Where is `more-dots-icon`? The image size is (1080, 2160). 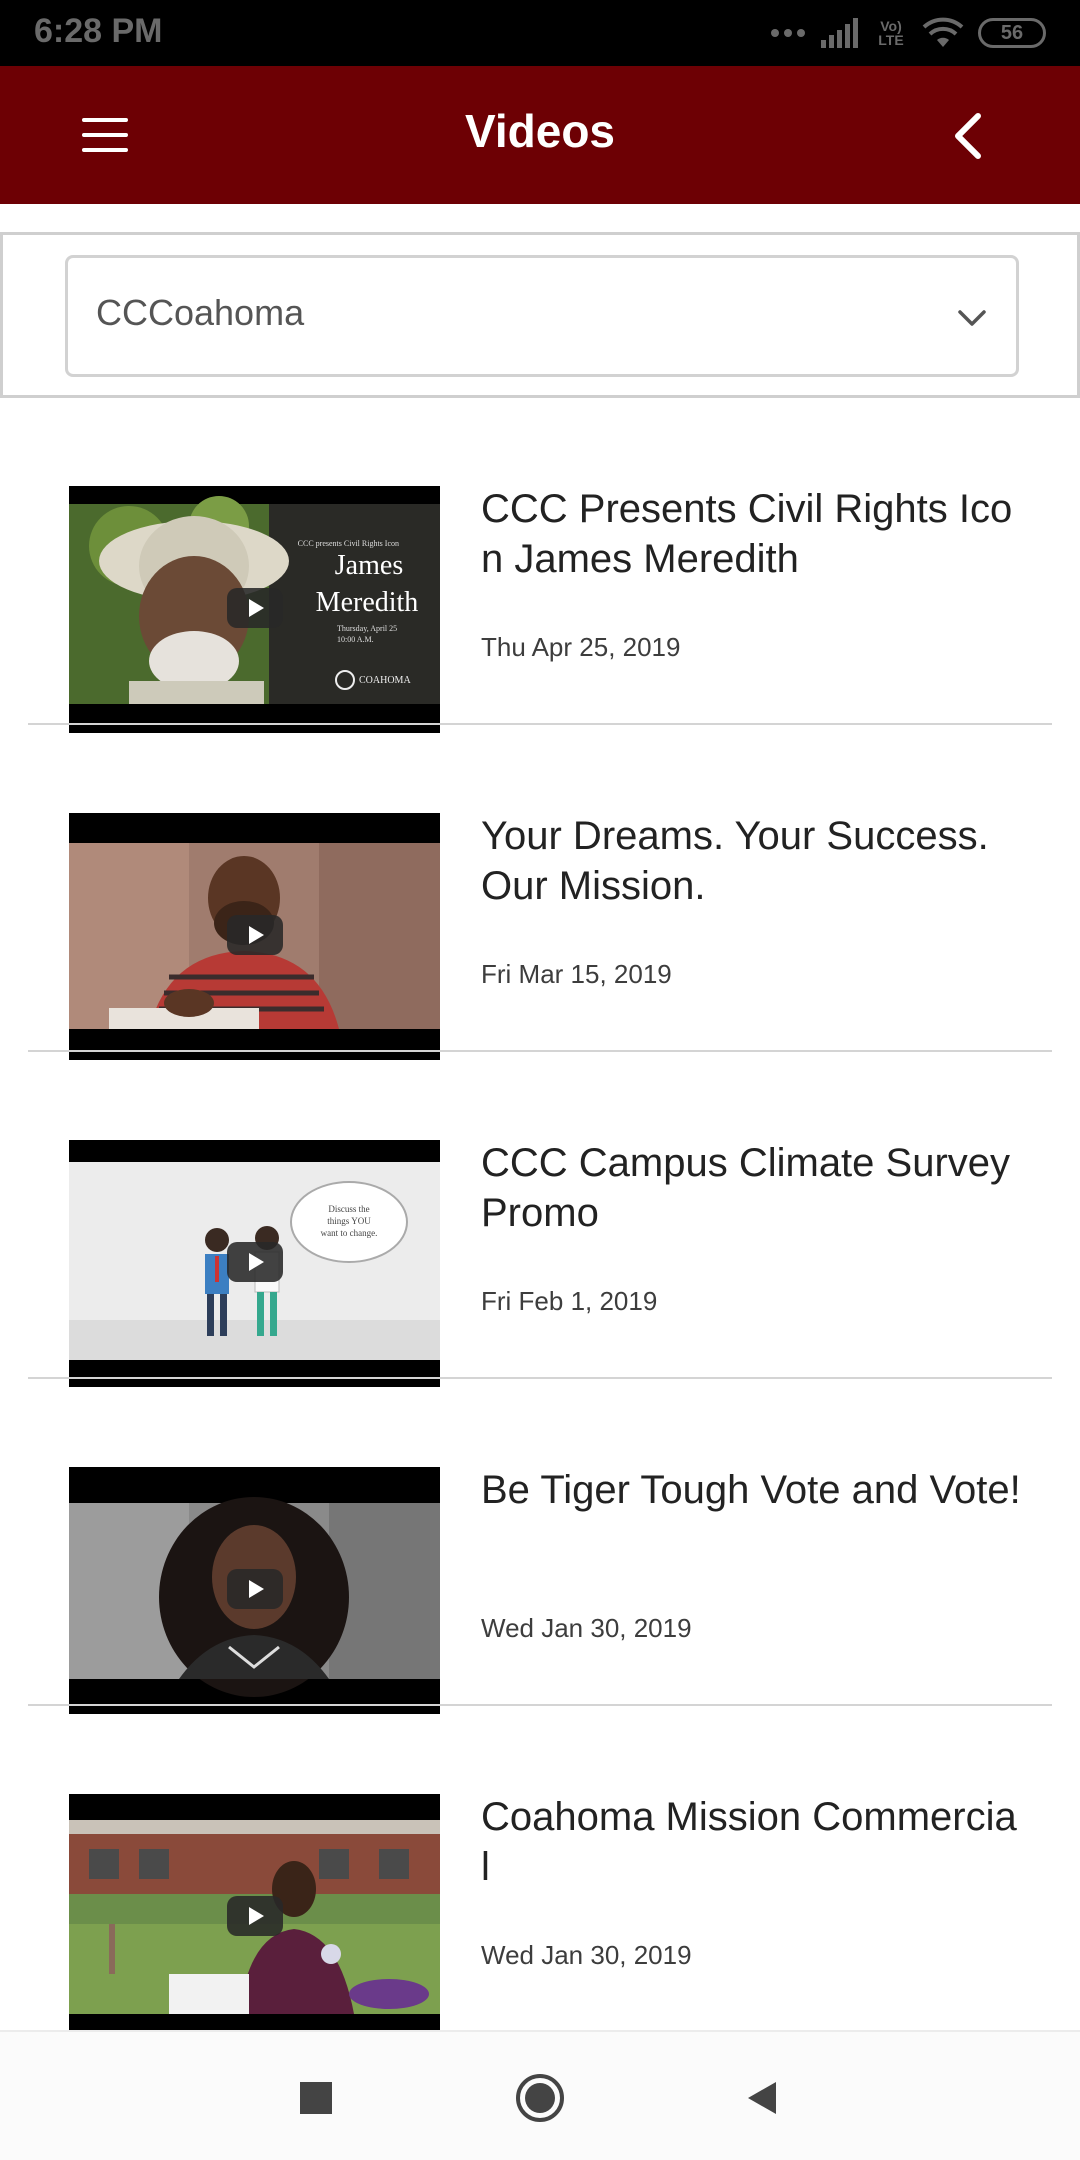
more-dots-icon is located at coordinates (788, 33).